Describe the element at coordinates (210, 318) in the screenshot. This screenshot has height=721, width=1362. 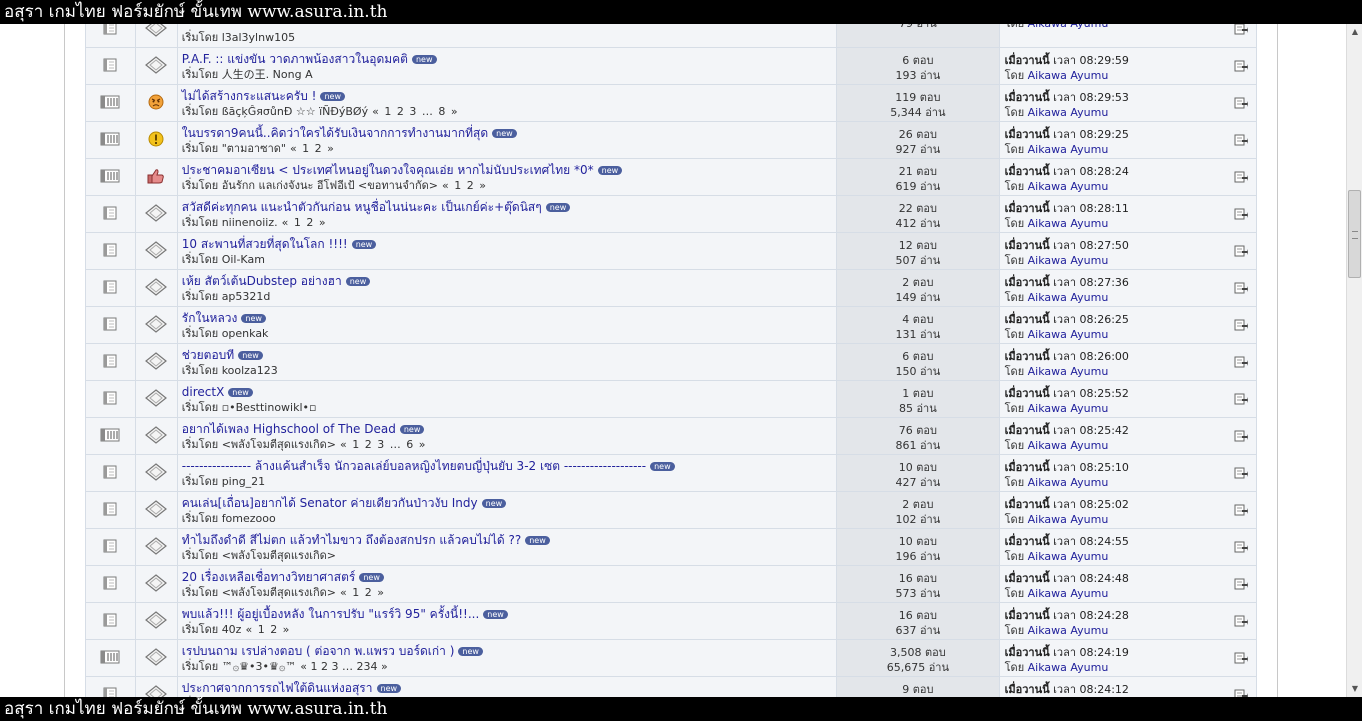
I see `thread-title-link: รักในหลวง` at that location.